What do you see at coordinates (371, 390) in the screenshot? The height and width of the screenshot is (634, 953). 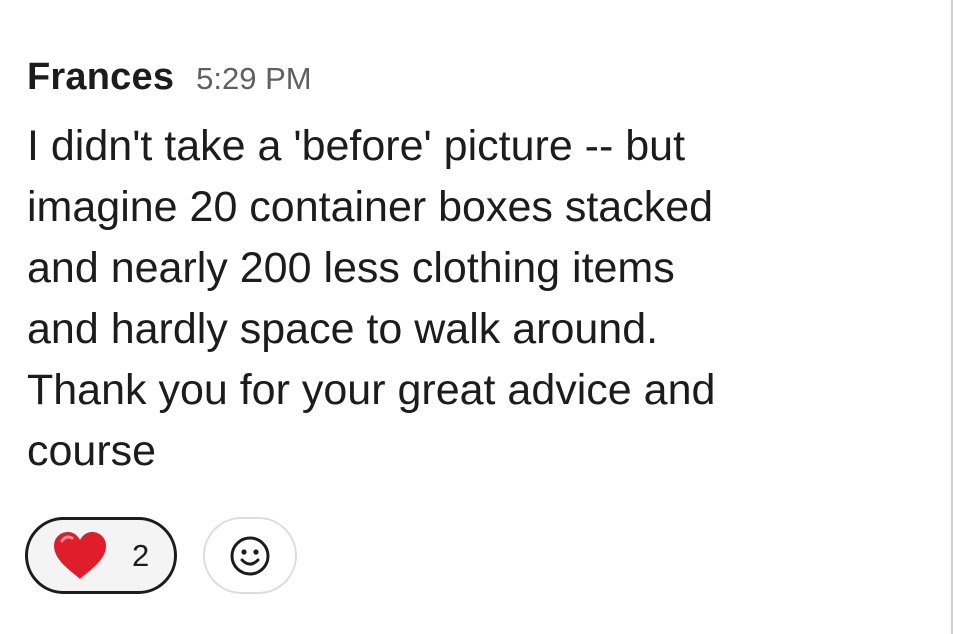 I see `message-line: Thank you for your great advice and` at bounding box center [371, 390].